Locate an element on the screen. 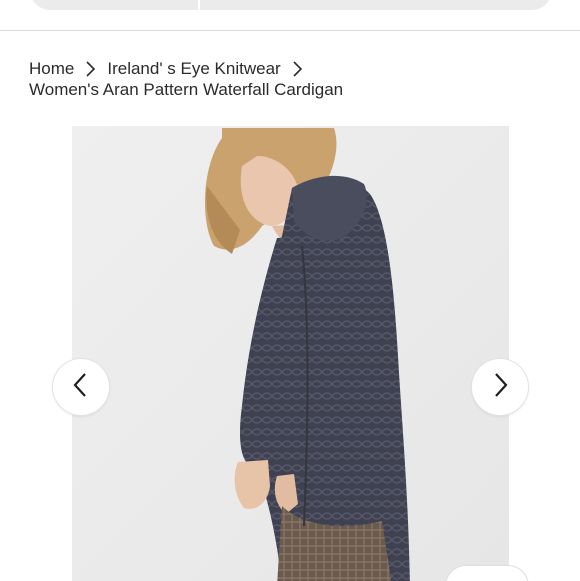  floating-action-button is located at coordinates (487, 573).